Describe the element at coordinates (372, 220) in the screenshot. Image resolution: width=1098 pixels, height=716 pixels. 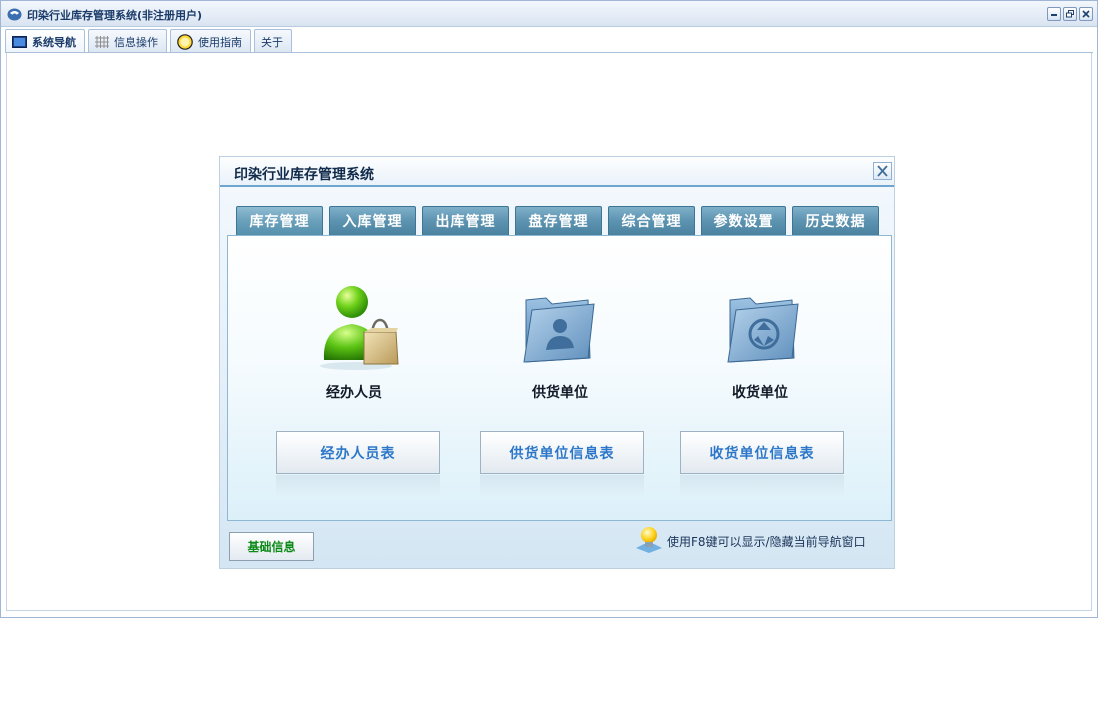
I see `tab-stock-in-management: 入库管理` at that location.